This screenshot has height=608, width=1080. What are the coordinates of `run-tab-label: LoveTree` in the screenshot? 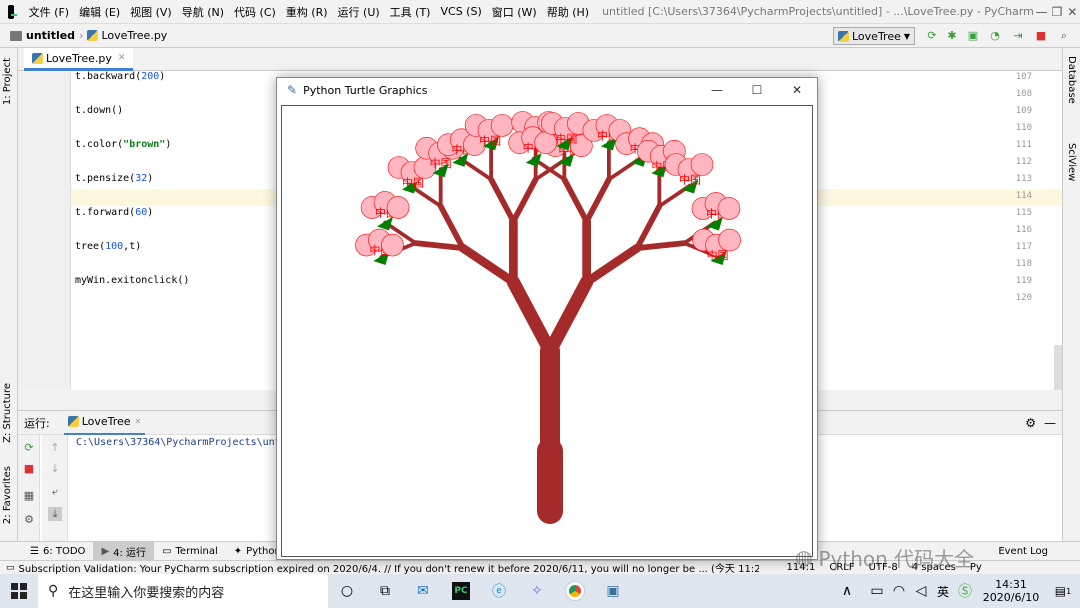 It's located at (106, 421).